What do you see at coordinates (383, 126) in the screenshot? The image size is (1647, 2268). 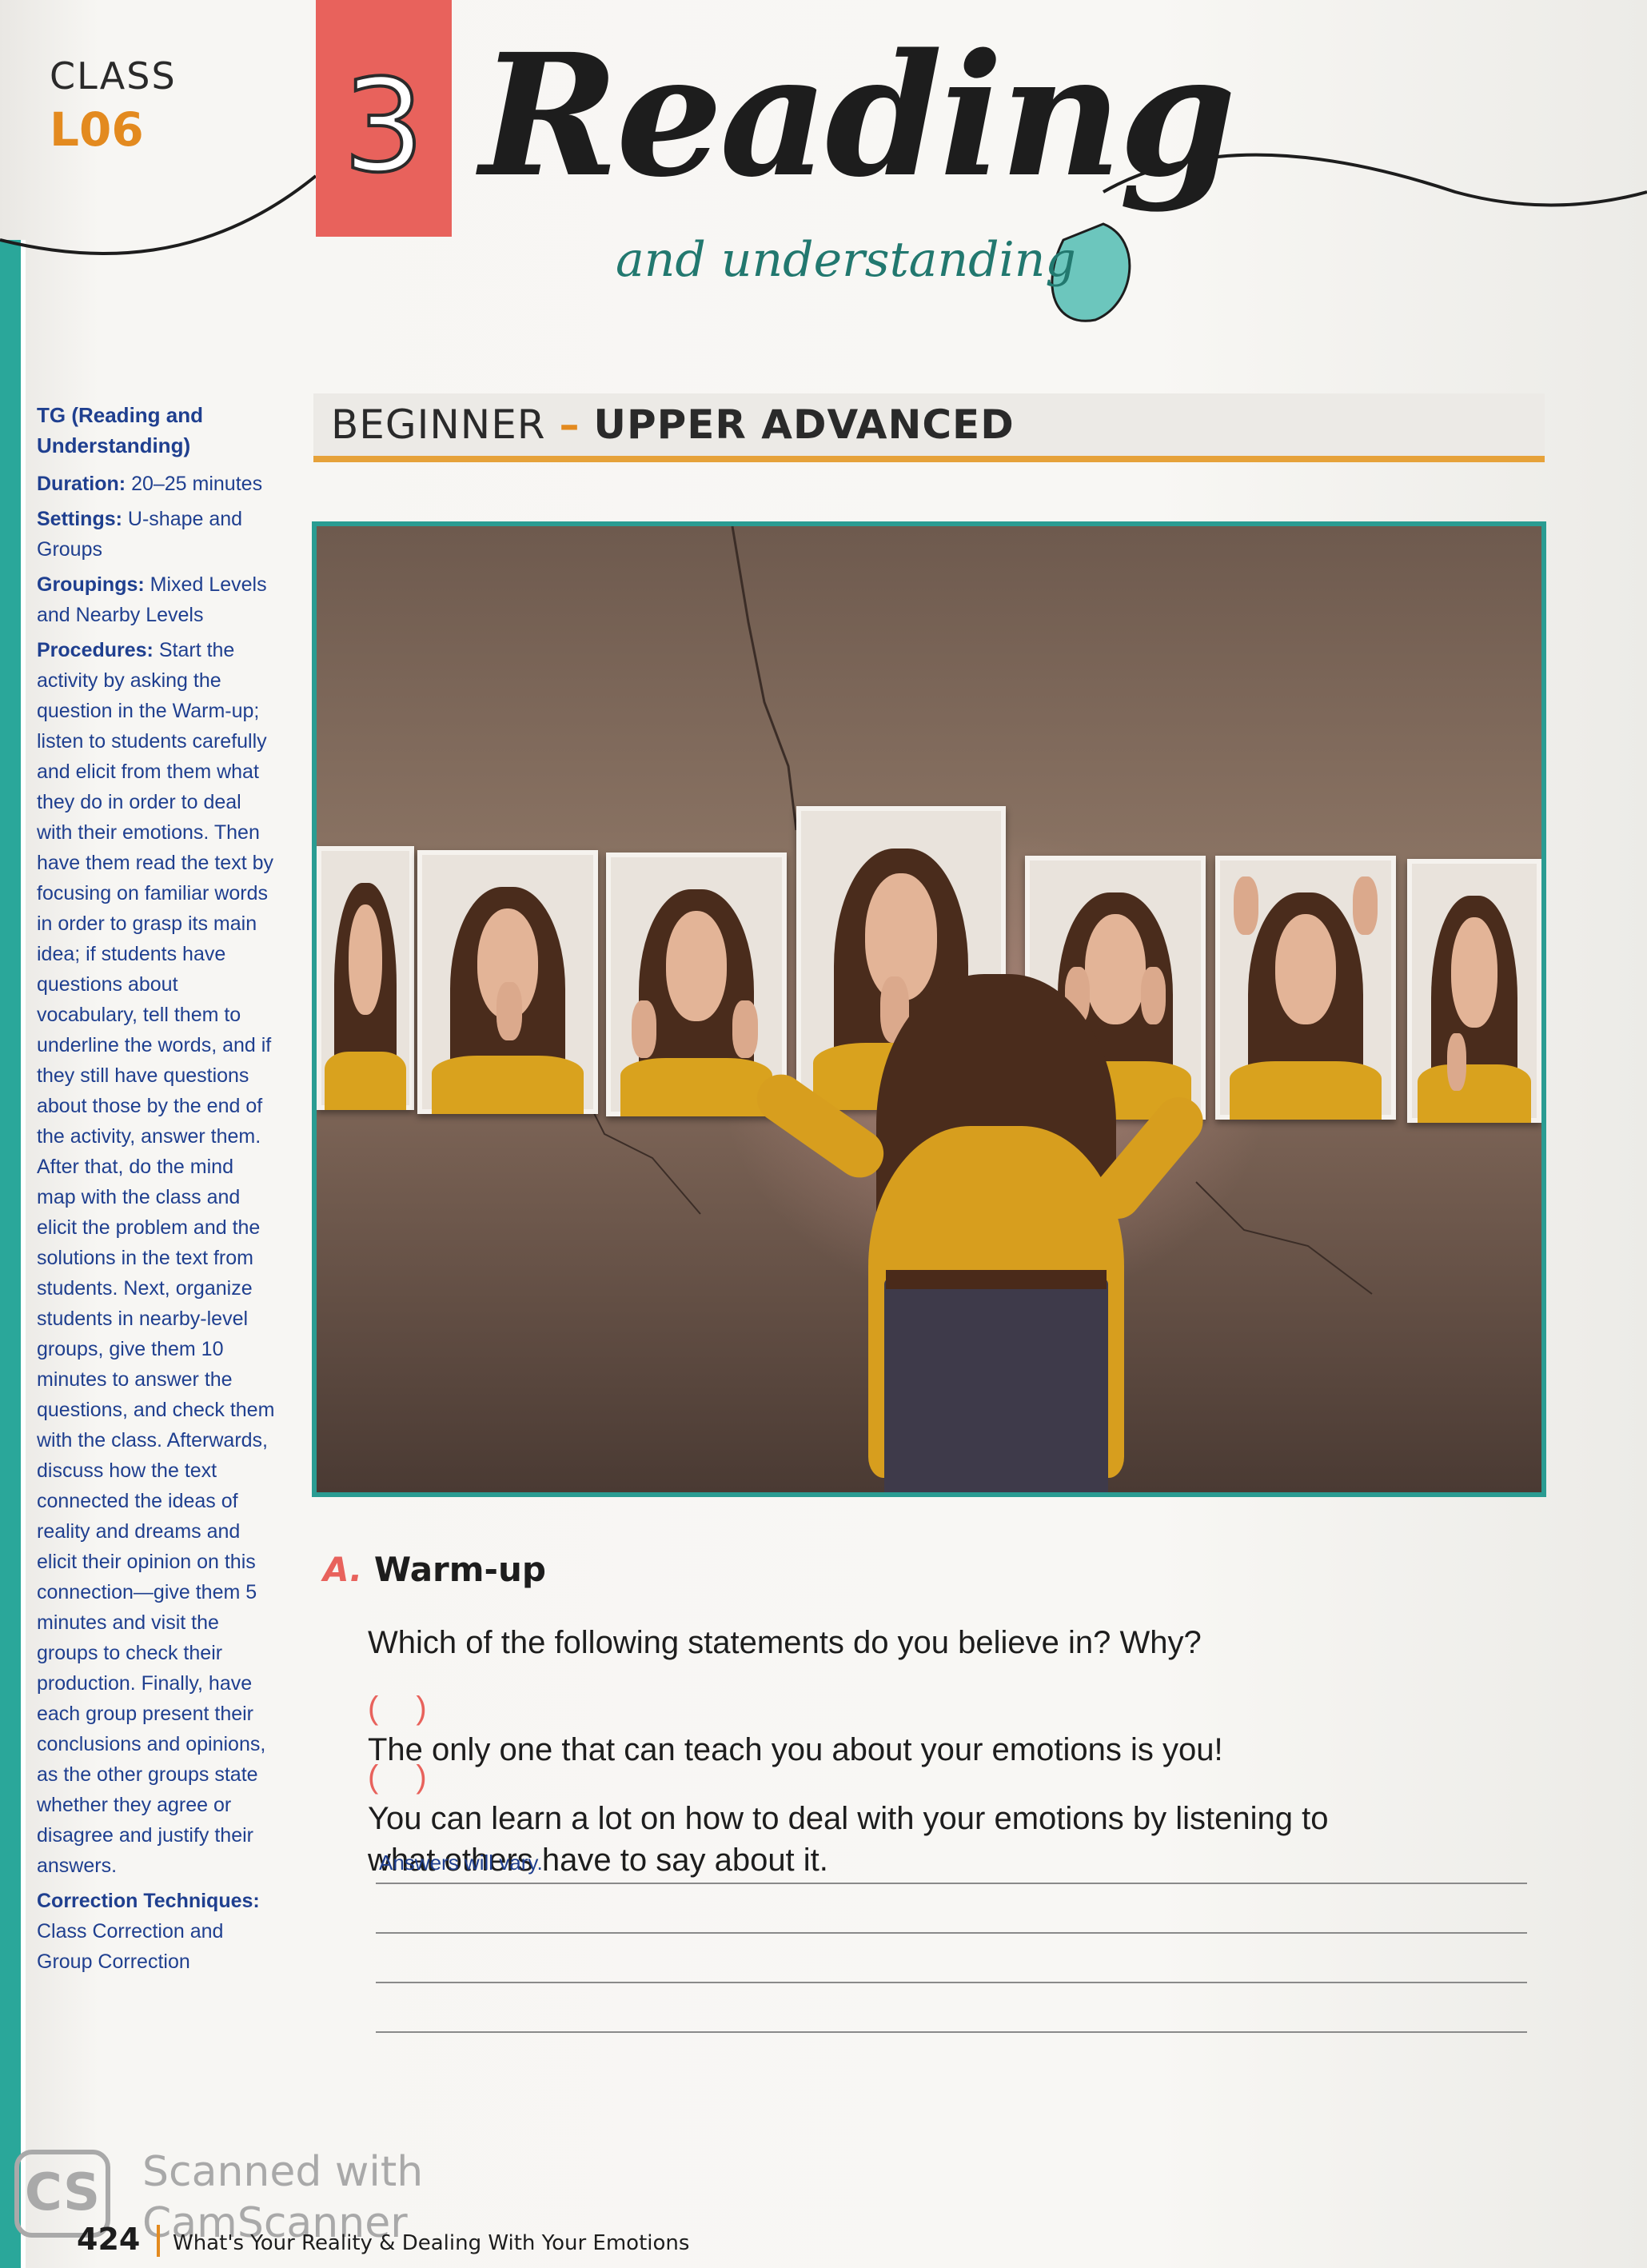 I see `chapter-number: 3` at bounding box center [383, 126].